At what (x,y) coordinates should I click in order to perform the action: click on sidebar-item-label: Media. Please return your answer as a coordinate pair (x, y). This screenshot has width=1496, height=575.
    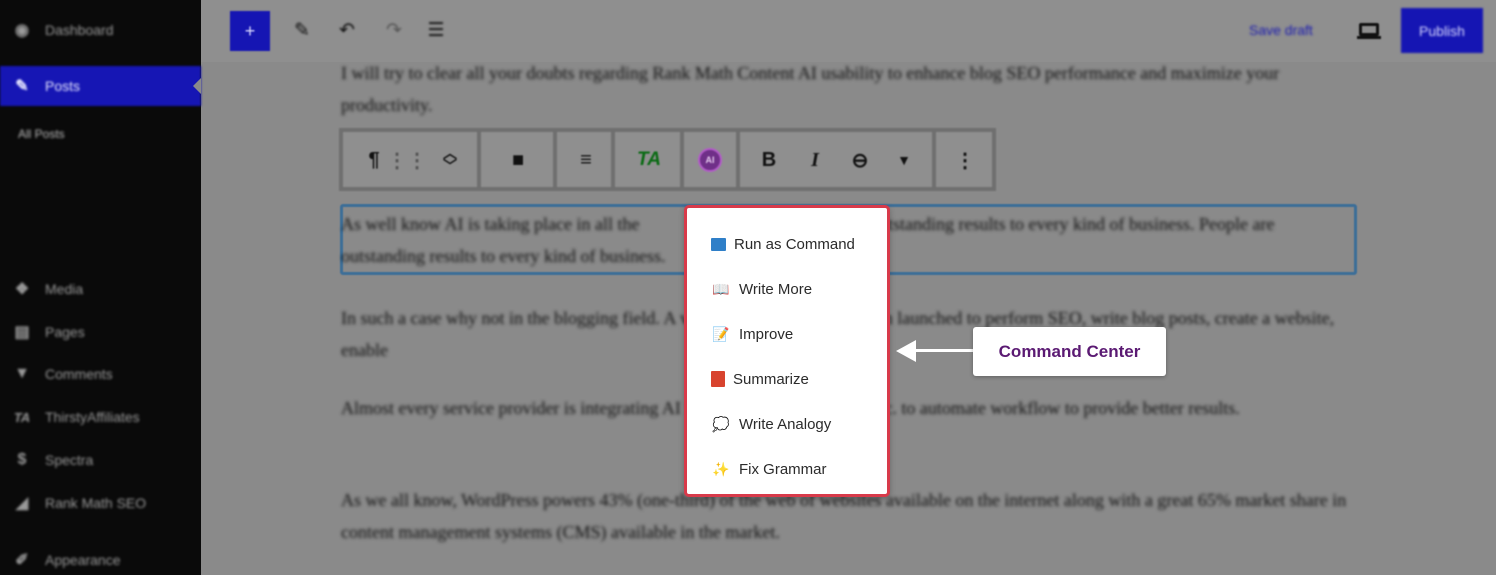
    Looking at the image, I should click on (64, 289).